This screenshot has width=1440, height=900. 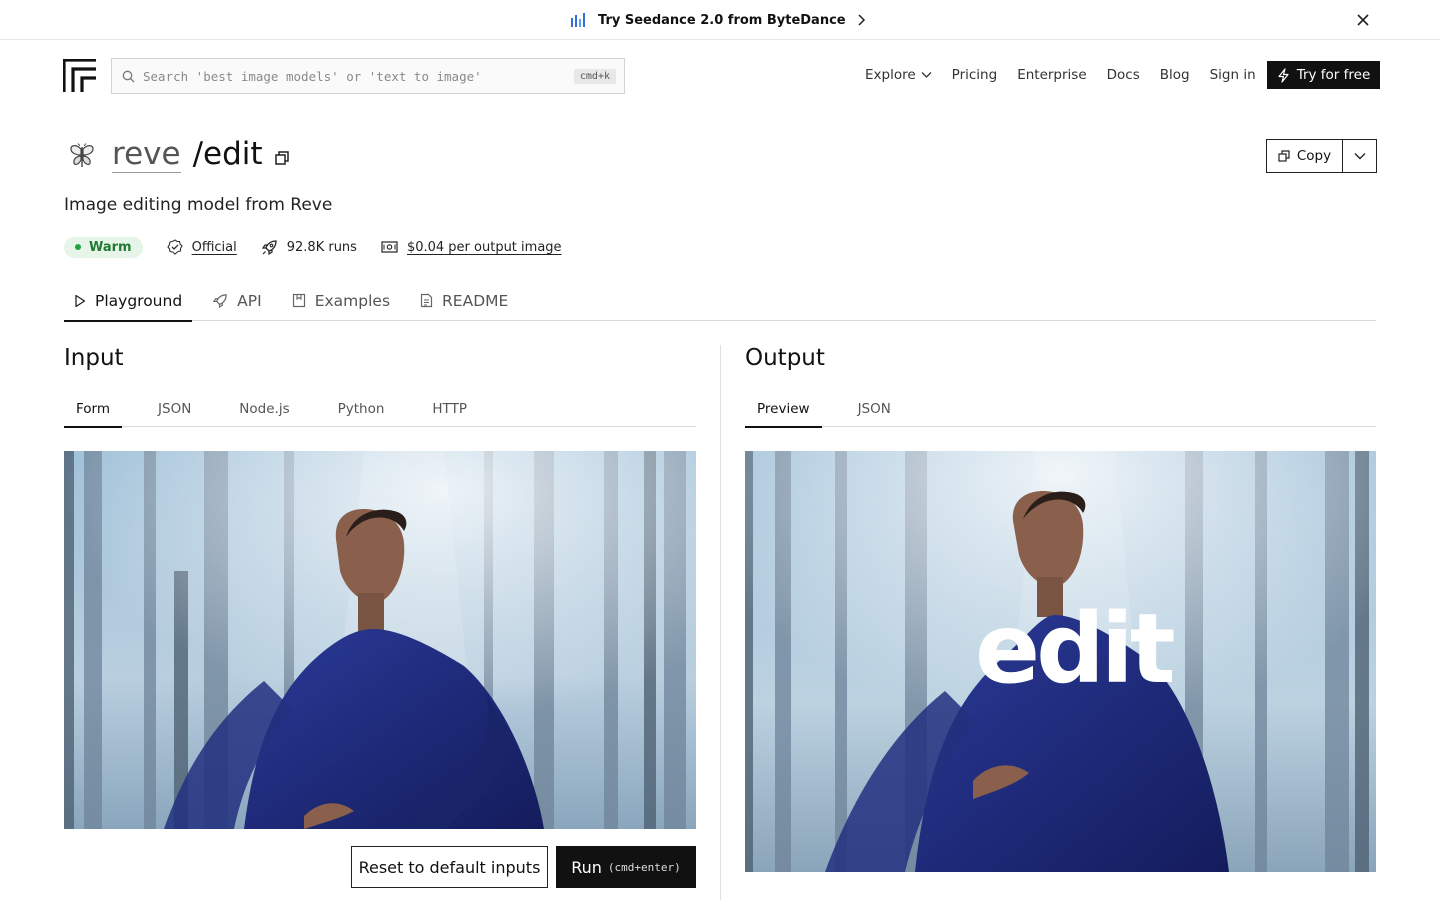 I want to click on model-title: reve / edit, so click(x=187, y=157).